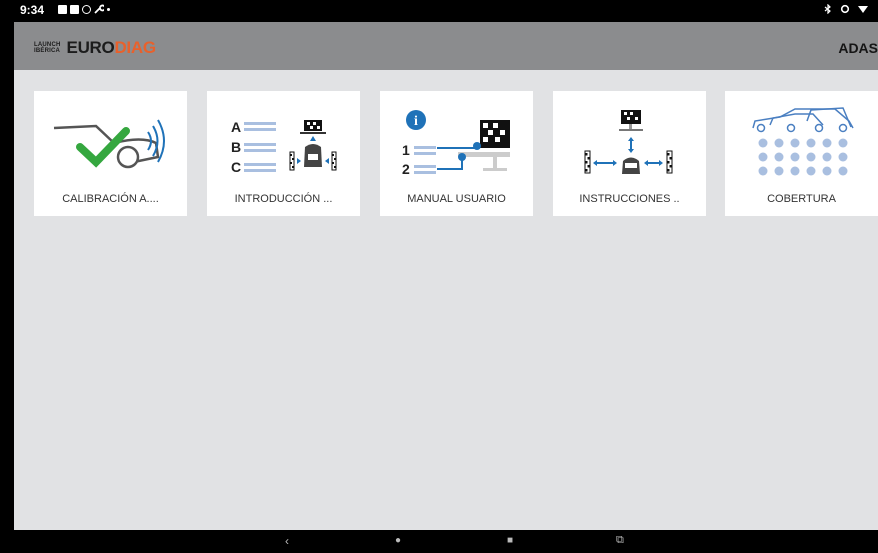 Image resolution: width=878 pixels, height=553 pixels. What do you see at coordinates (510, 540) in the screenshot?
I see `recents-button: ■` at bounding box center [510, 540].